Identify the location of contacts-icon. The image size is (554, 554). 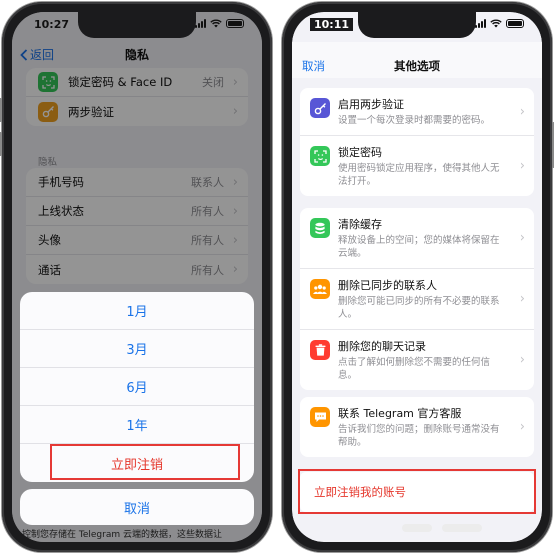
(320, 289).